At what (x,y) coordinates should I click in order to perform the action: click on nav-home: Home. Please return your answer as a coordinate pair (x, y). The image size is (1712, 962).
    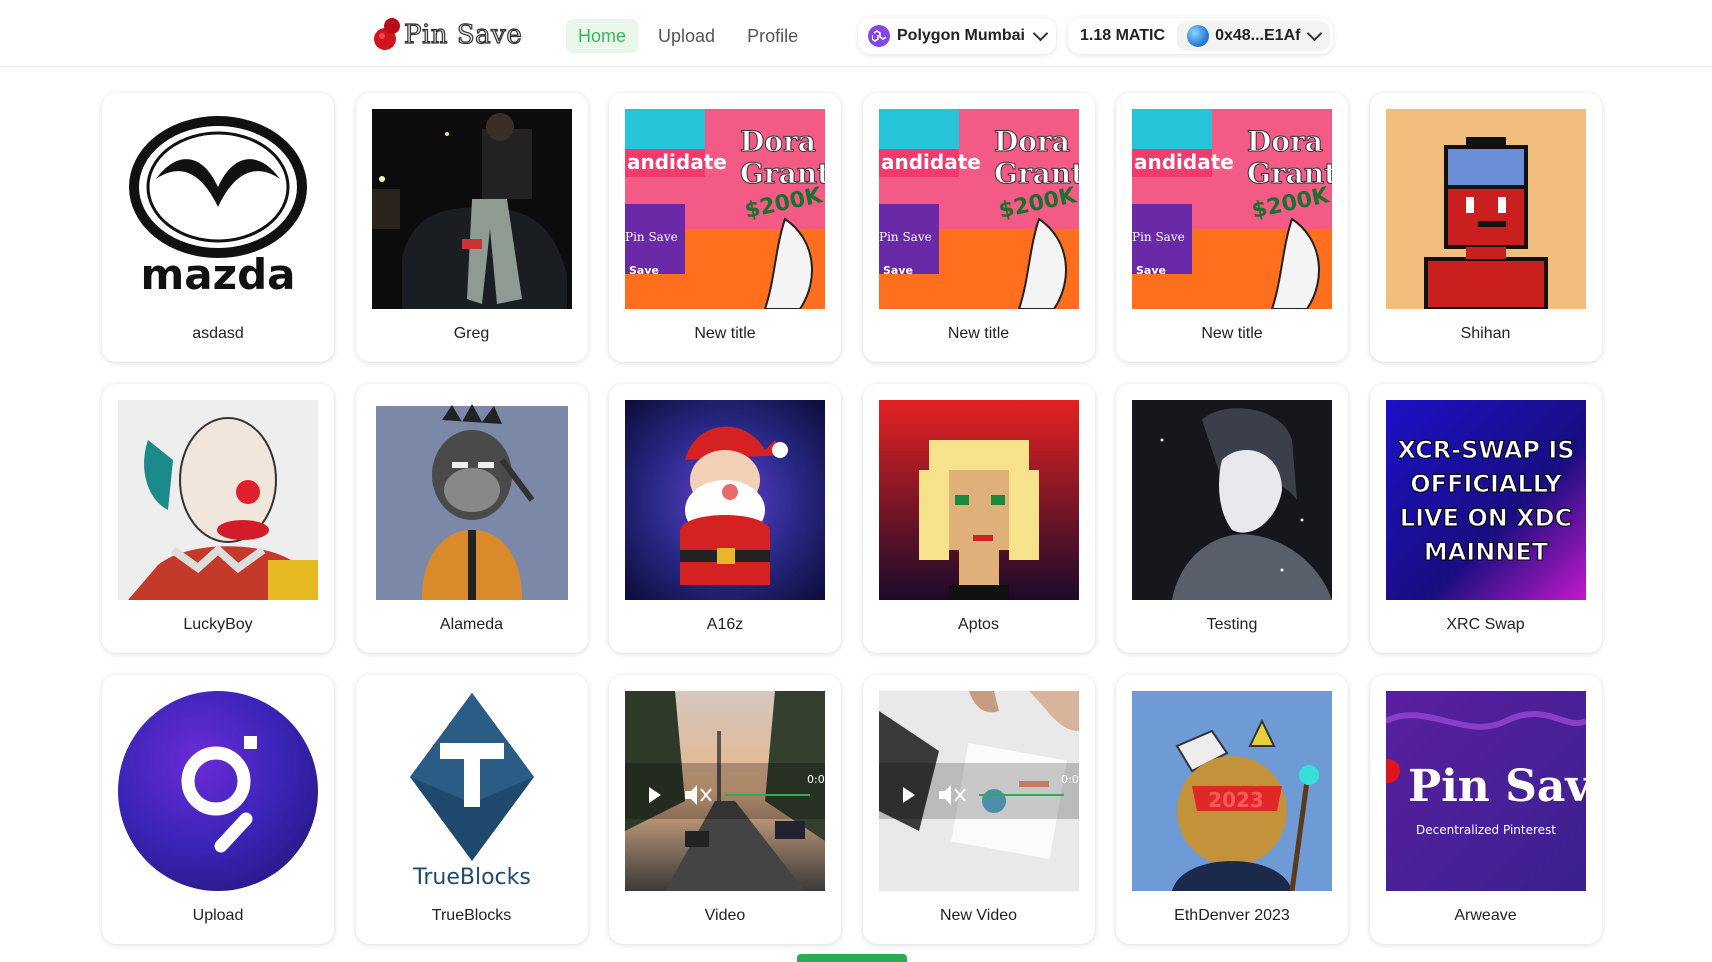
    Looking at the image, I should click on (602, 36).